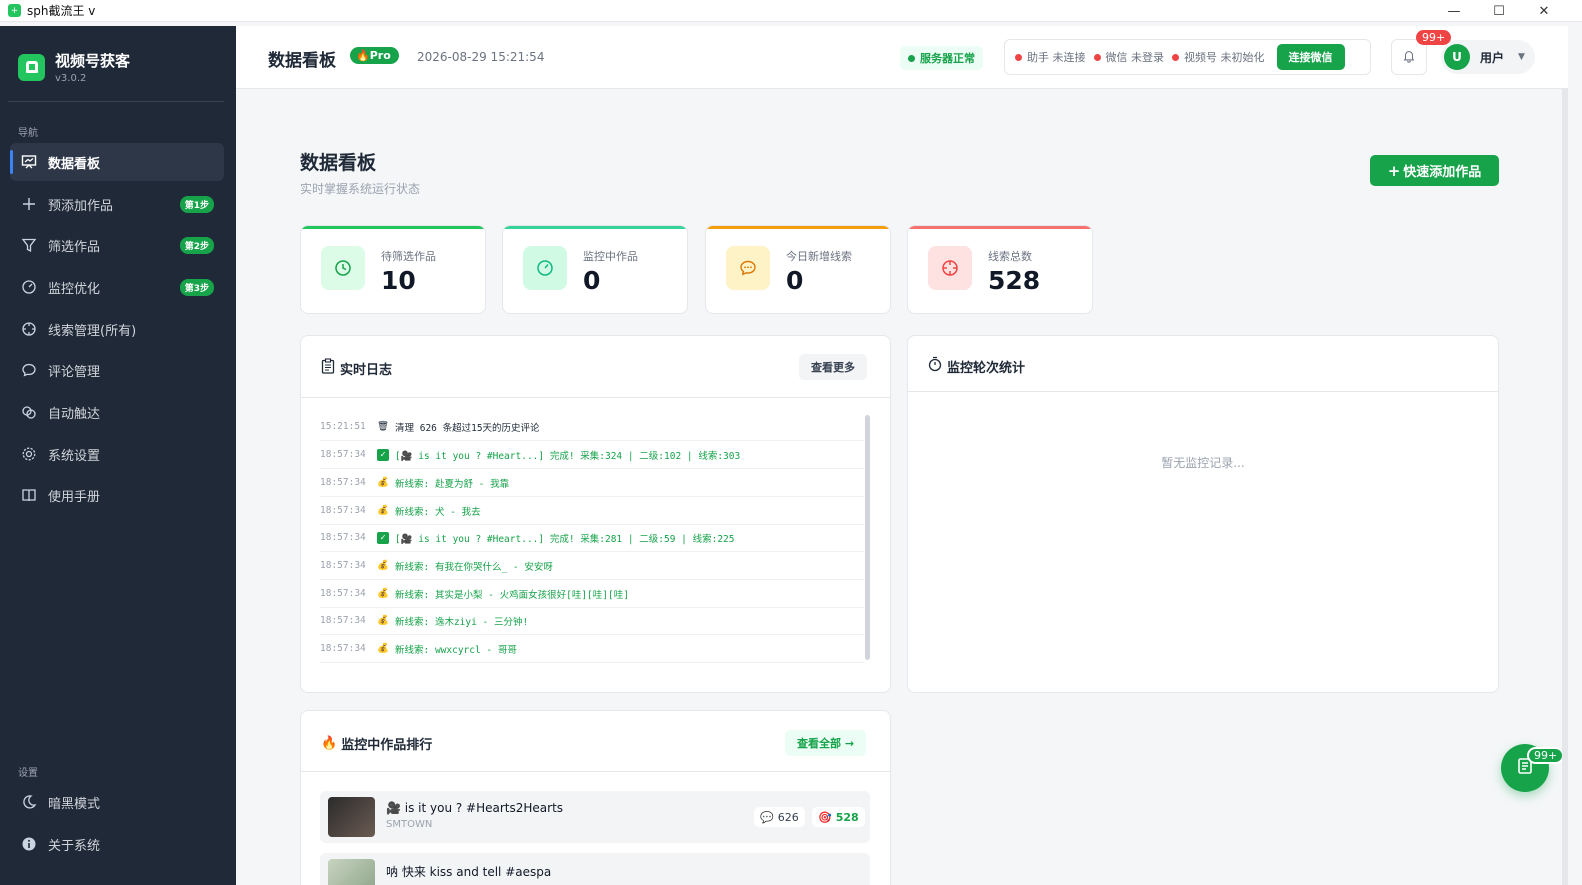 The width and height of the screenshot is (1582, 885). What do you see at coordinates (1521, 57) in the screenshot?
I see `chevron-down-icon: ▼` at bounding box center [1521, 57].